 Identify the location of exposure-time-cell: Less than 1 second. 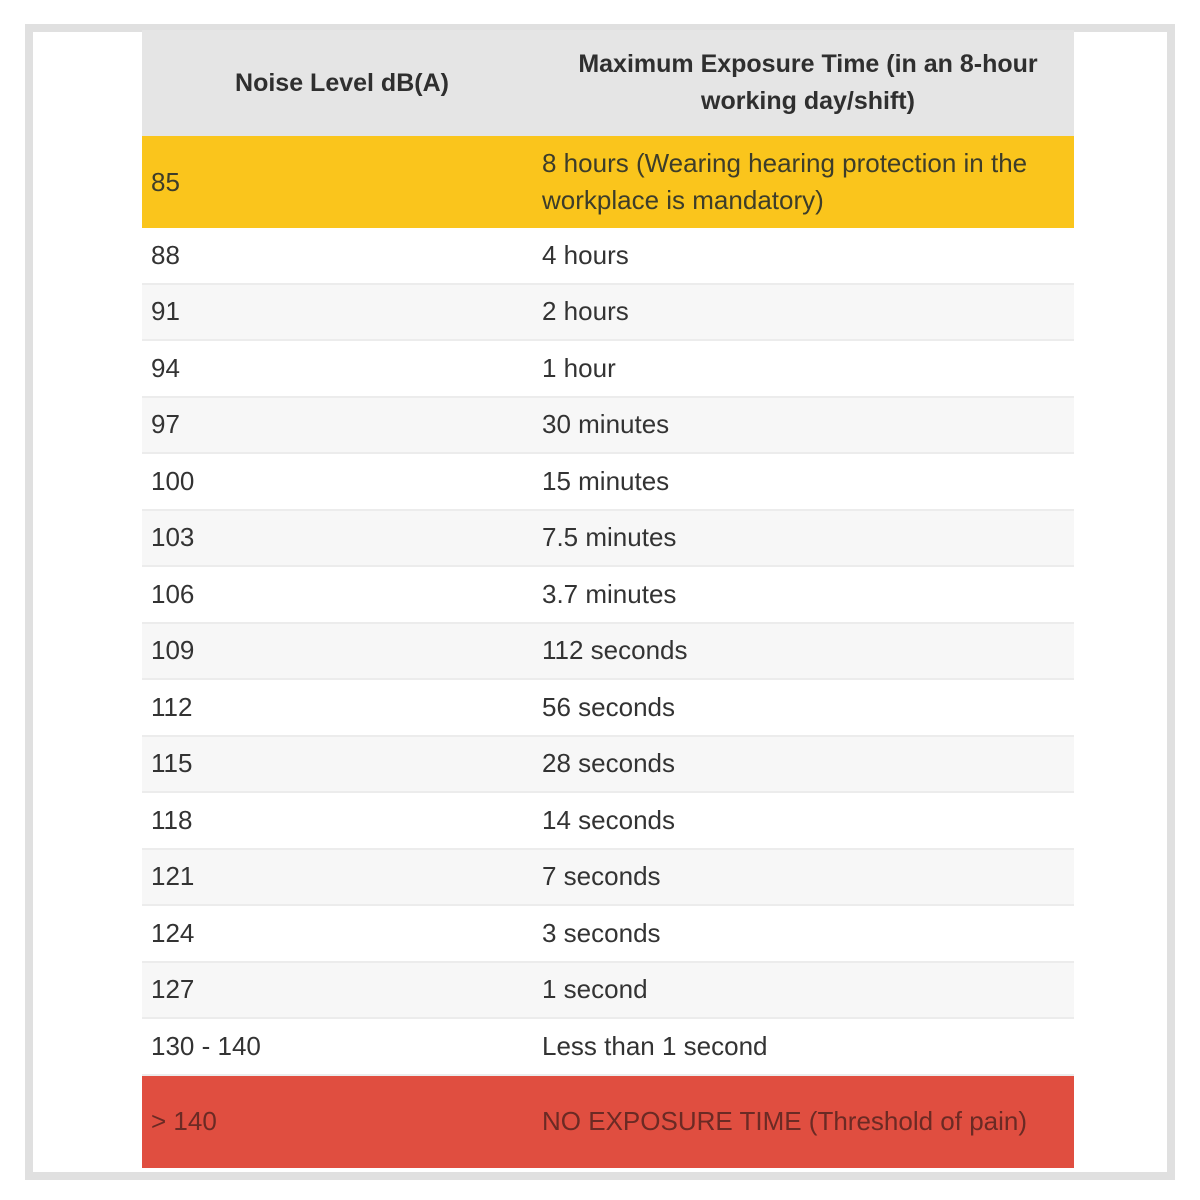
(655, 1045).